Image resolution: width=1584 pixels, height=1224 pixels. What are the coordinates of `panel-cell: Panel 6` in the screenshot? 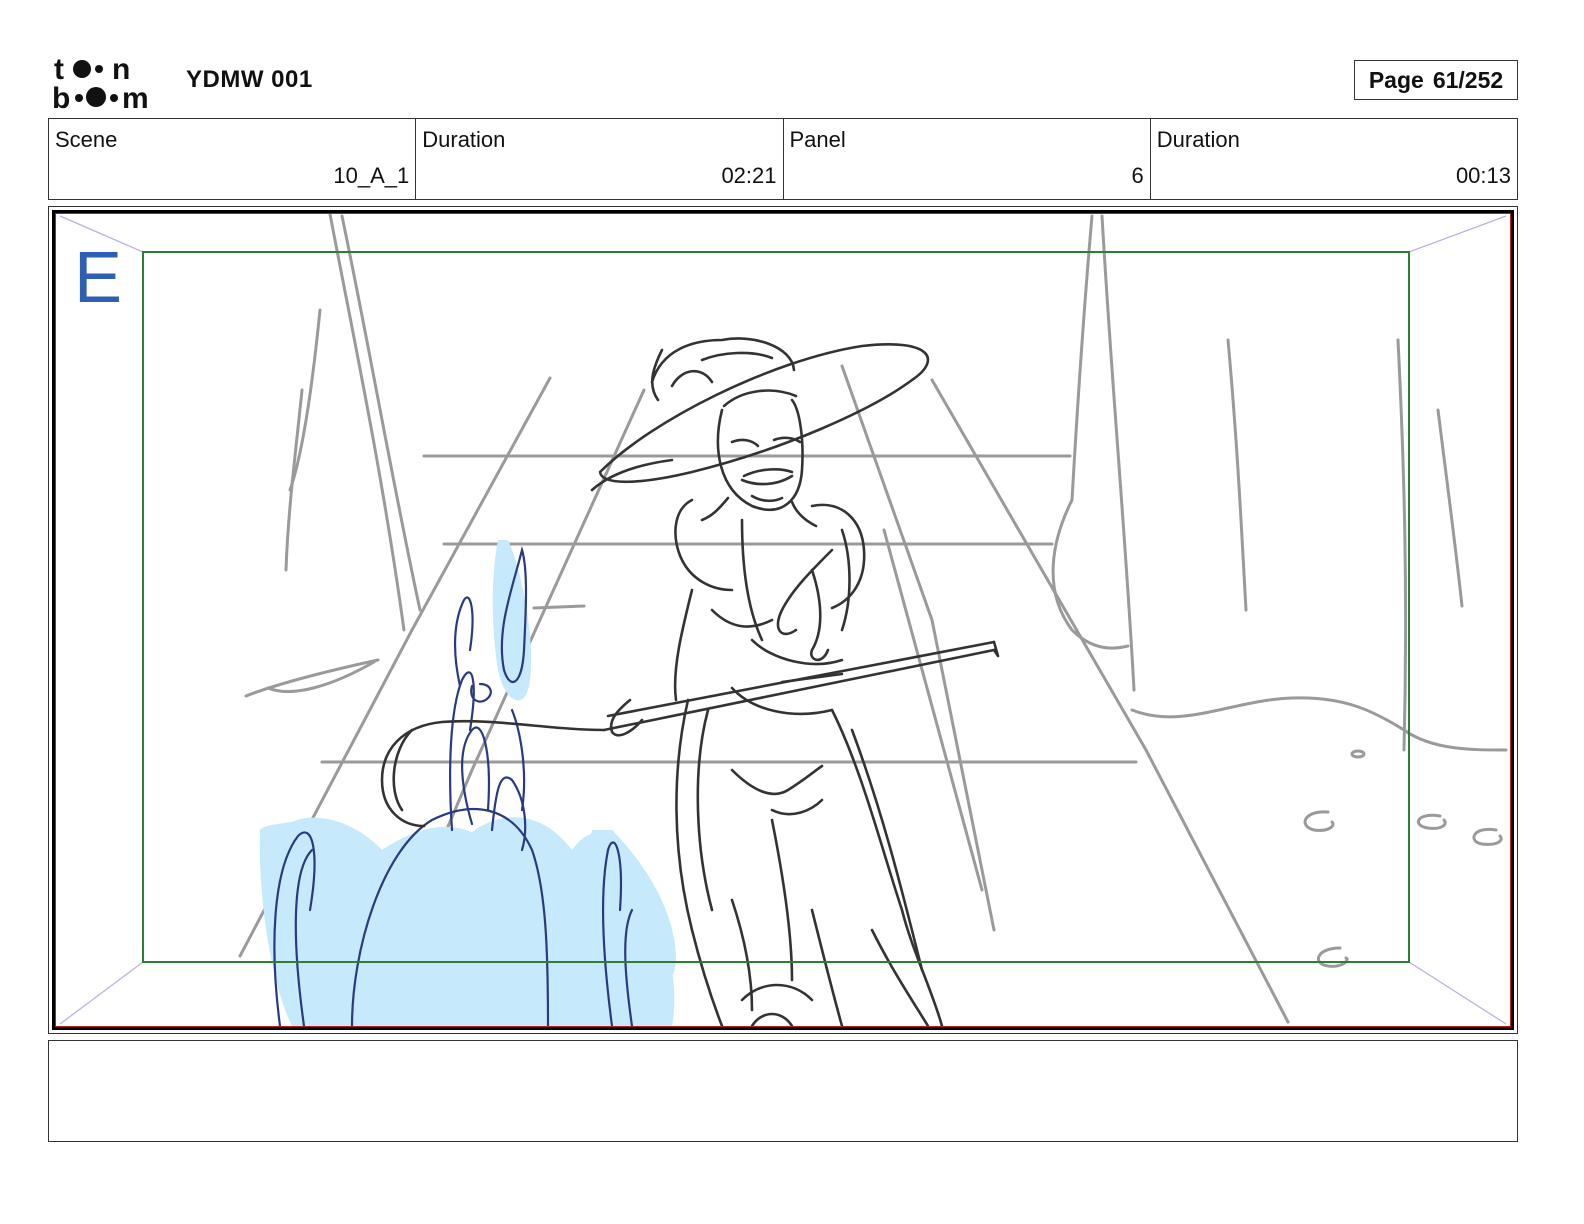 It's located at (967, 159).